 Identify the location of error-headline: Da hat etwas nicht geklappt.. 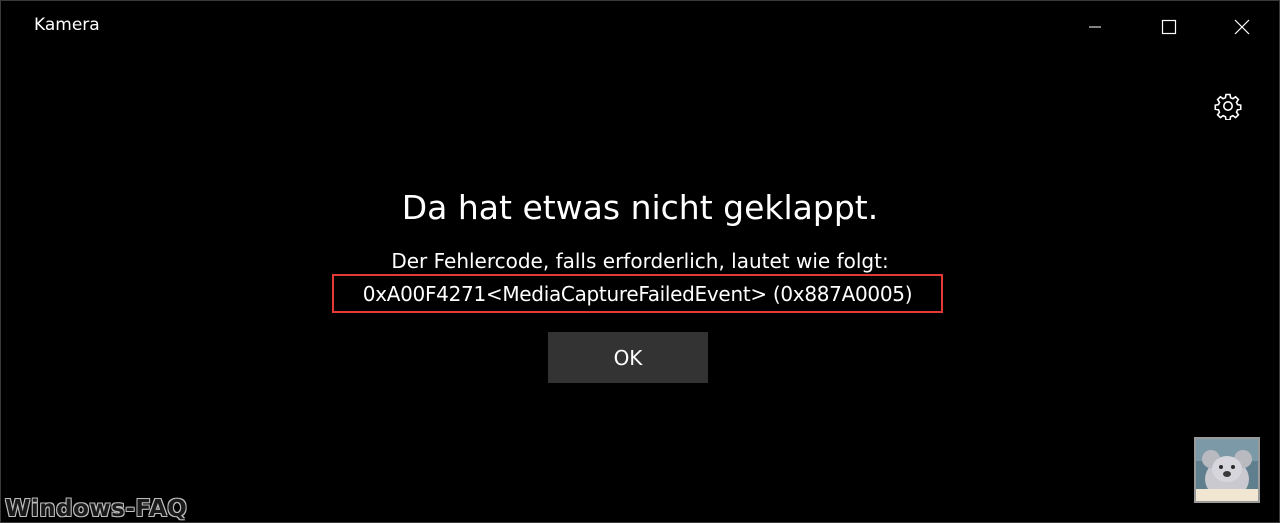
(640, 207).